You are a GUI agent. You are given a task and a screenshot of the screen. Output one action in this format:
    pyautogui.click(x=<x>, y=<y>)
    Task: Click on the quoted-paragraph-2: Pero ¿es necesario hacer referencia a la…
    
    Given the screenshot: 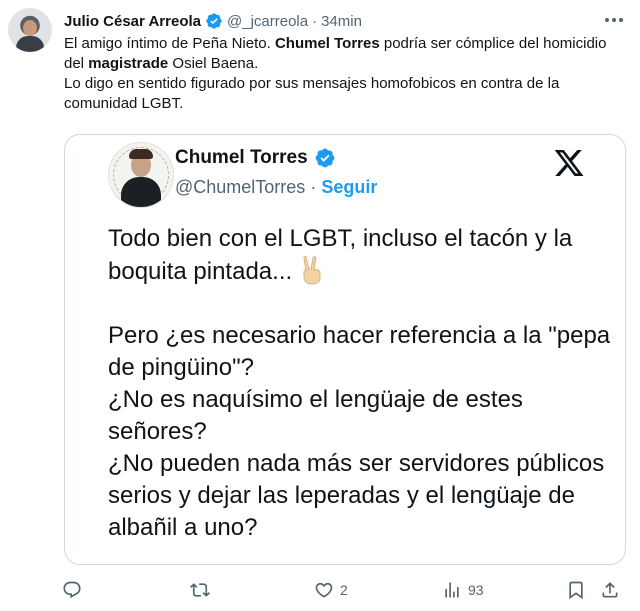 What is the action you would take?
    pyautogui.click(x=359, y=351)
    